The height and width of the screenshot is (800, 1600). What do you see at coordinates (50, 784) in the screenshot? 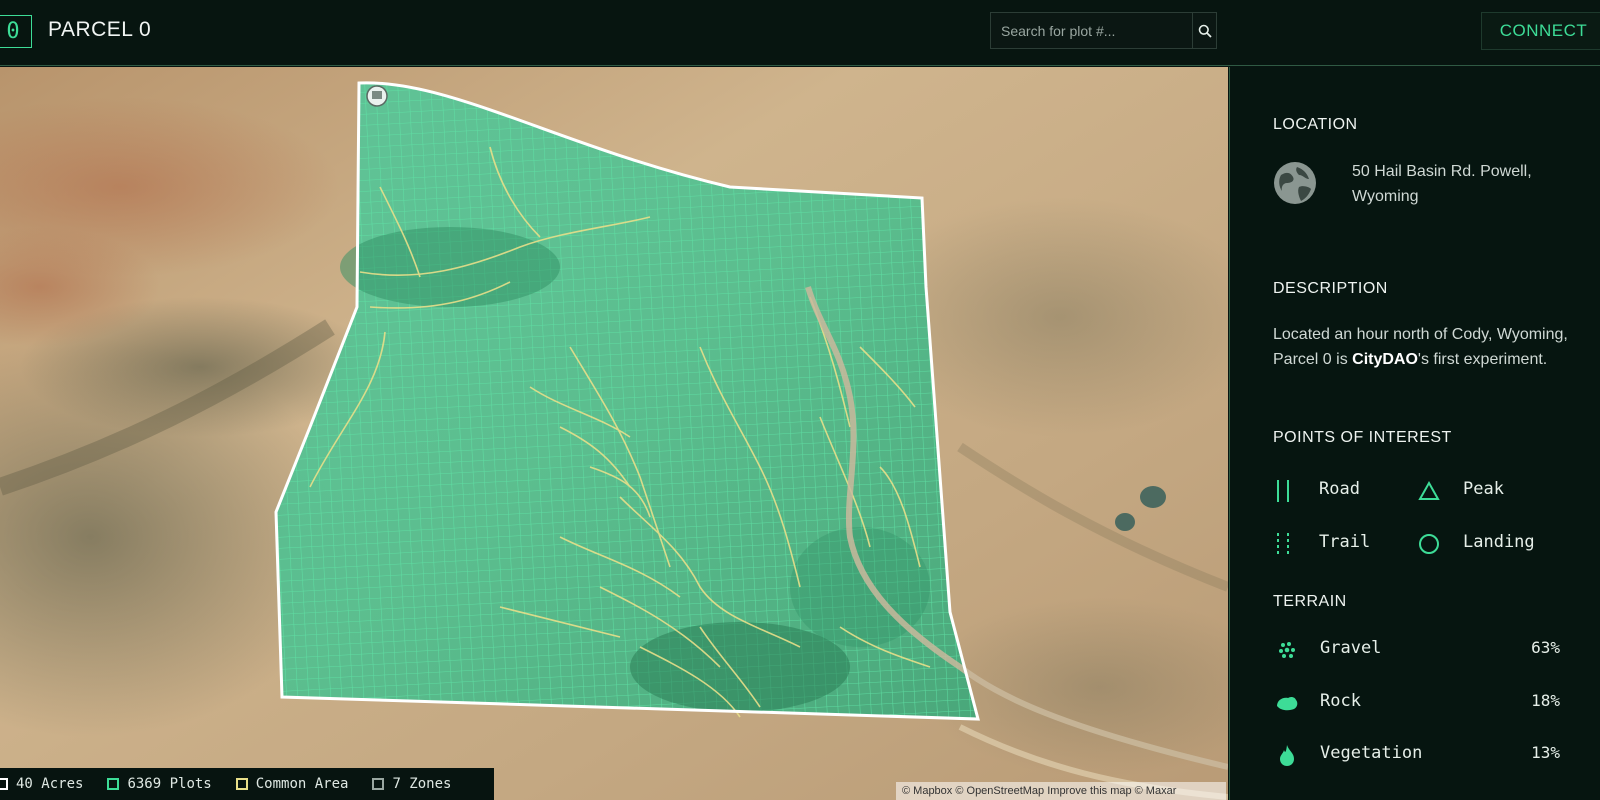
I see `legend-acres-label: 40 Acres` at bounding box center [50, 784].